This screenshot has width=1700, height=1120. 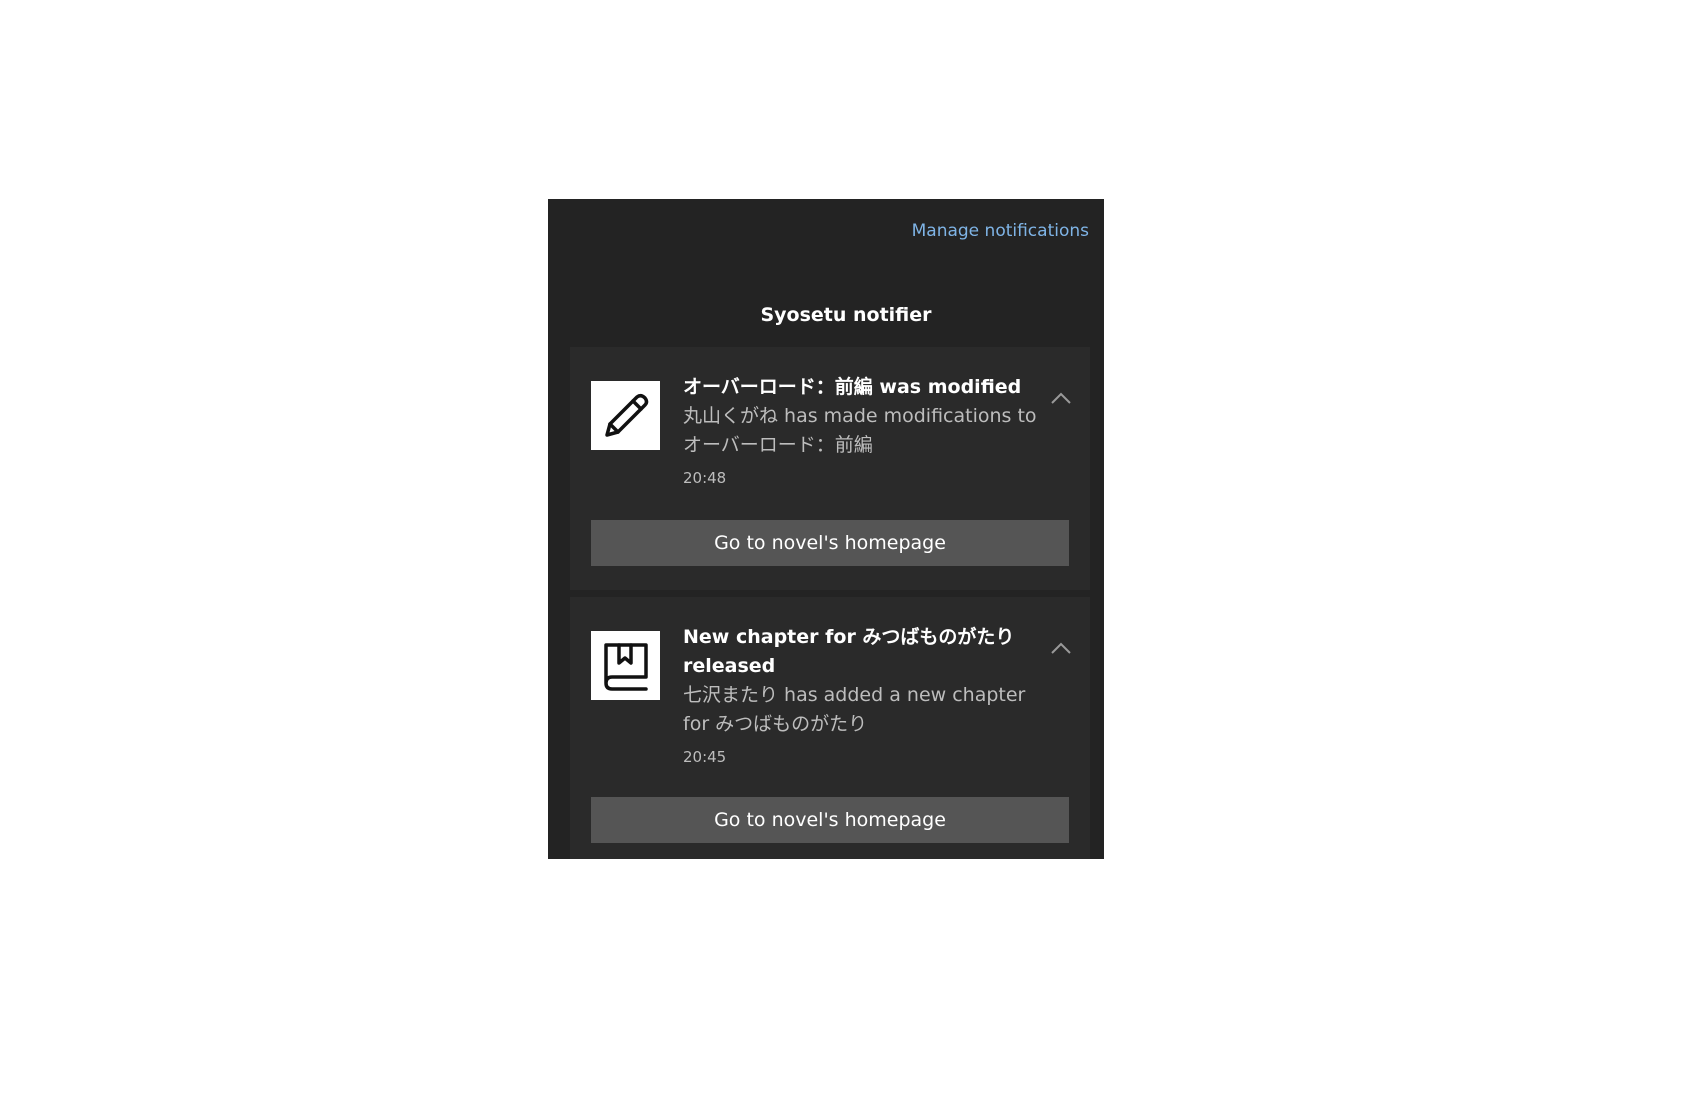 What do you see at coordinates (846, 315) in the screenshot?
I see `app-group-title: Syosetu notifier` at bounding box center [846, 315].